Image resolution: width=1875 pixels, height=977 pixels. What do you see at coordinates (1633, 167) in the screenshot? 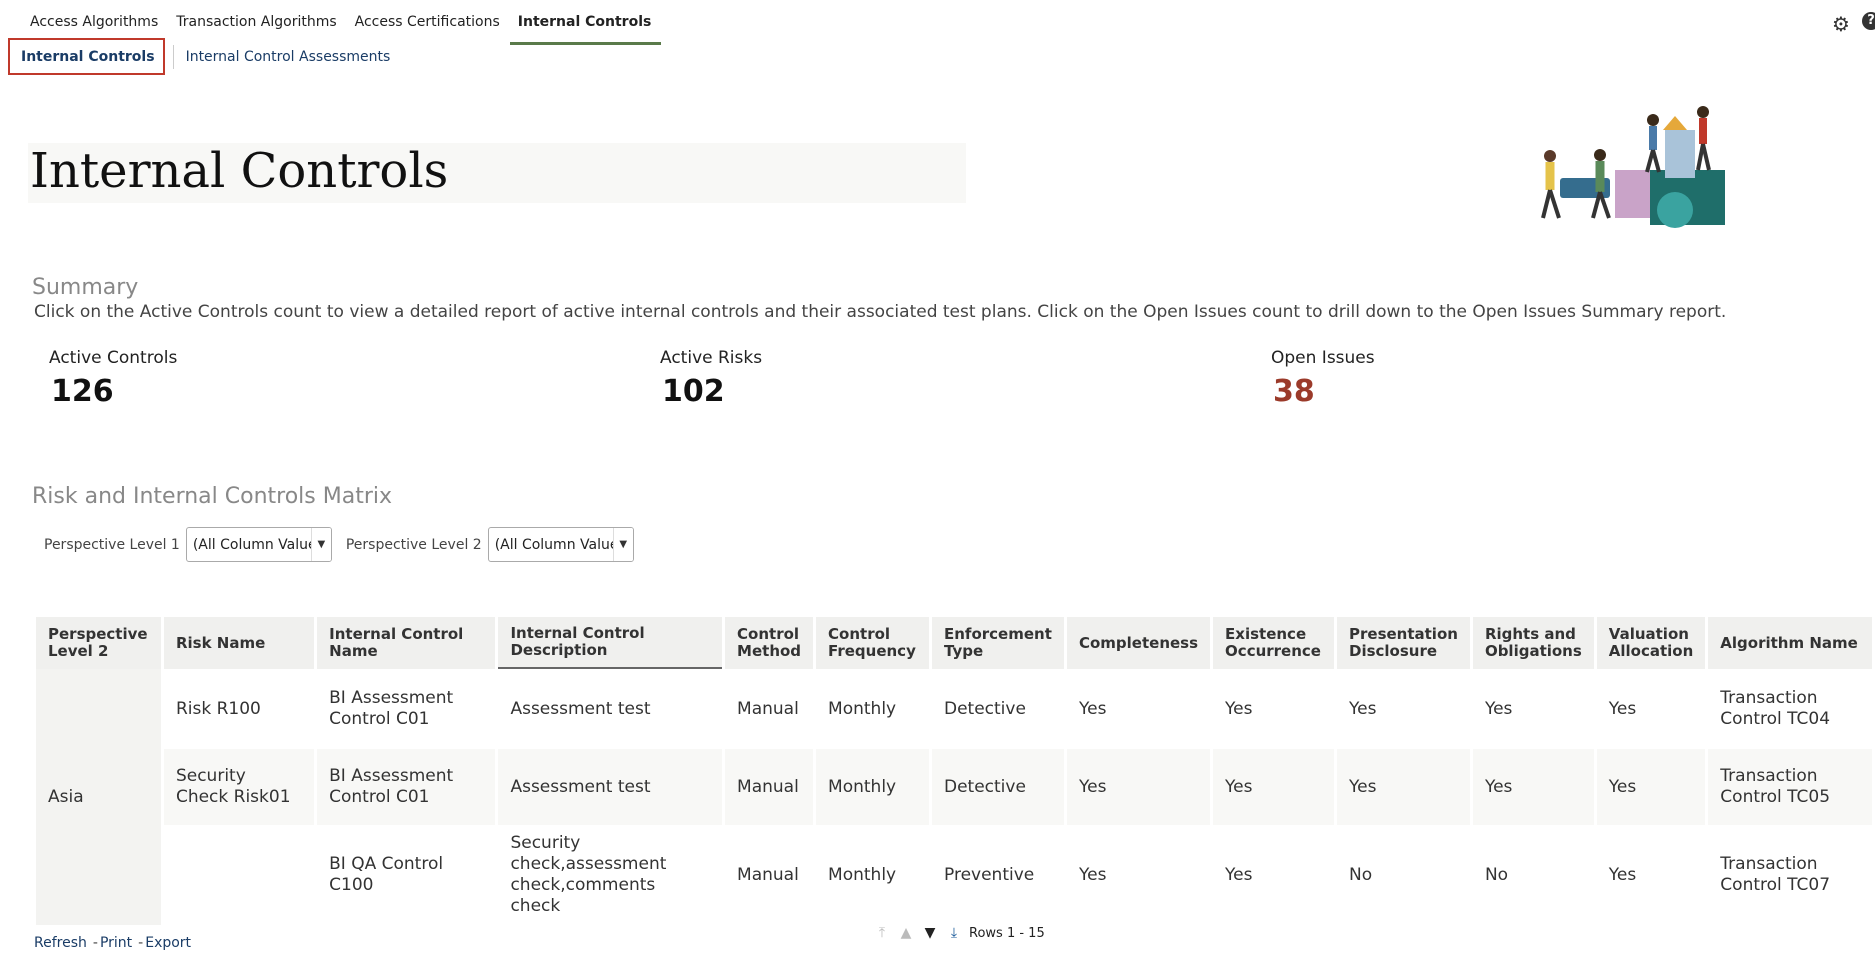
I see `team-illustration` at bounding box center [1633, 167].